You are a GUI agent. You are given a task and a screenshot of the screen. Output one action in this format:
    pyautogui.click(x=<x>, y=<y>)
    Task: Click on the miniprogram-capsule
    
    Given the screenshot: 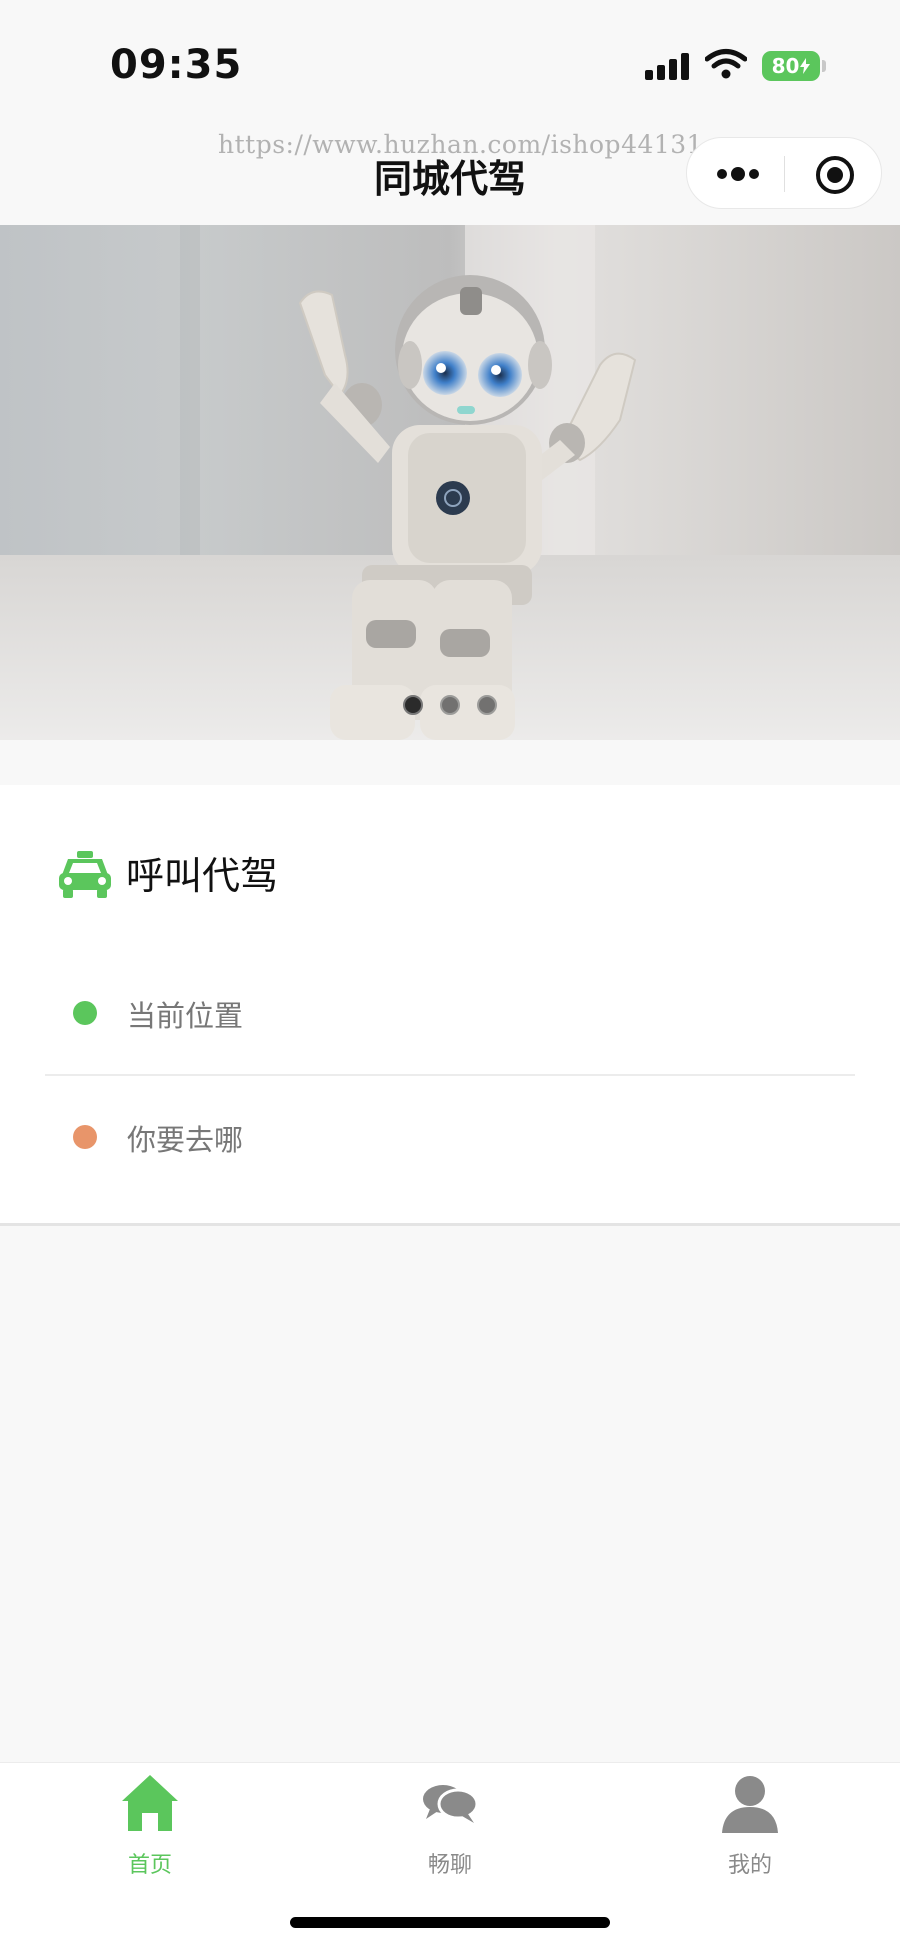 What is the action you would take?
    pyautogui.click(x=784, y=173)
    